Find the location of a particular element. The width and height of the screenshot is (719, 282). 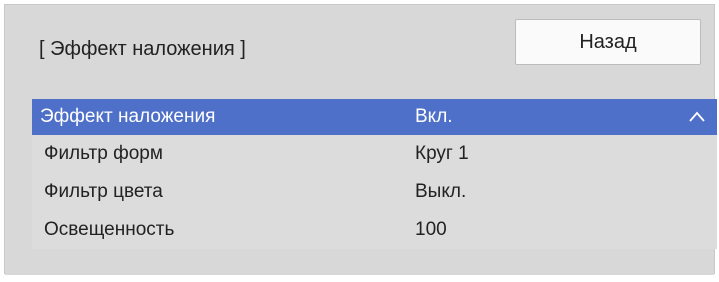

panel-footer is located at coordinates (359, 263).